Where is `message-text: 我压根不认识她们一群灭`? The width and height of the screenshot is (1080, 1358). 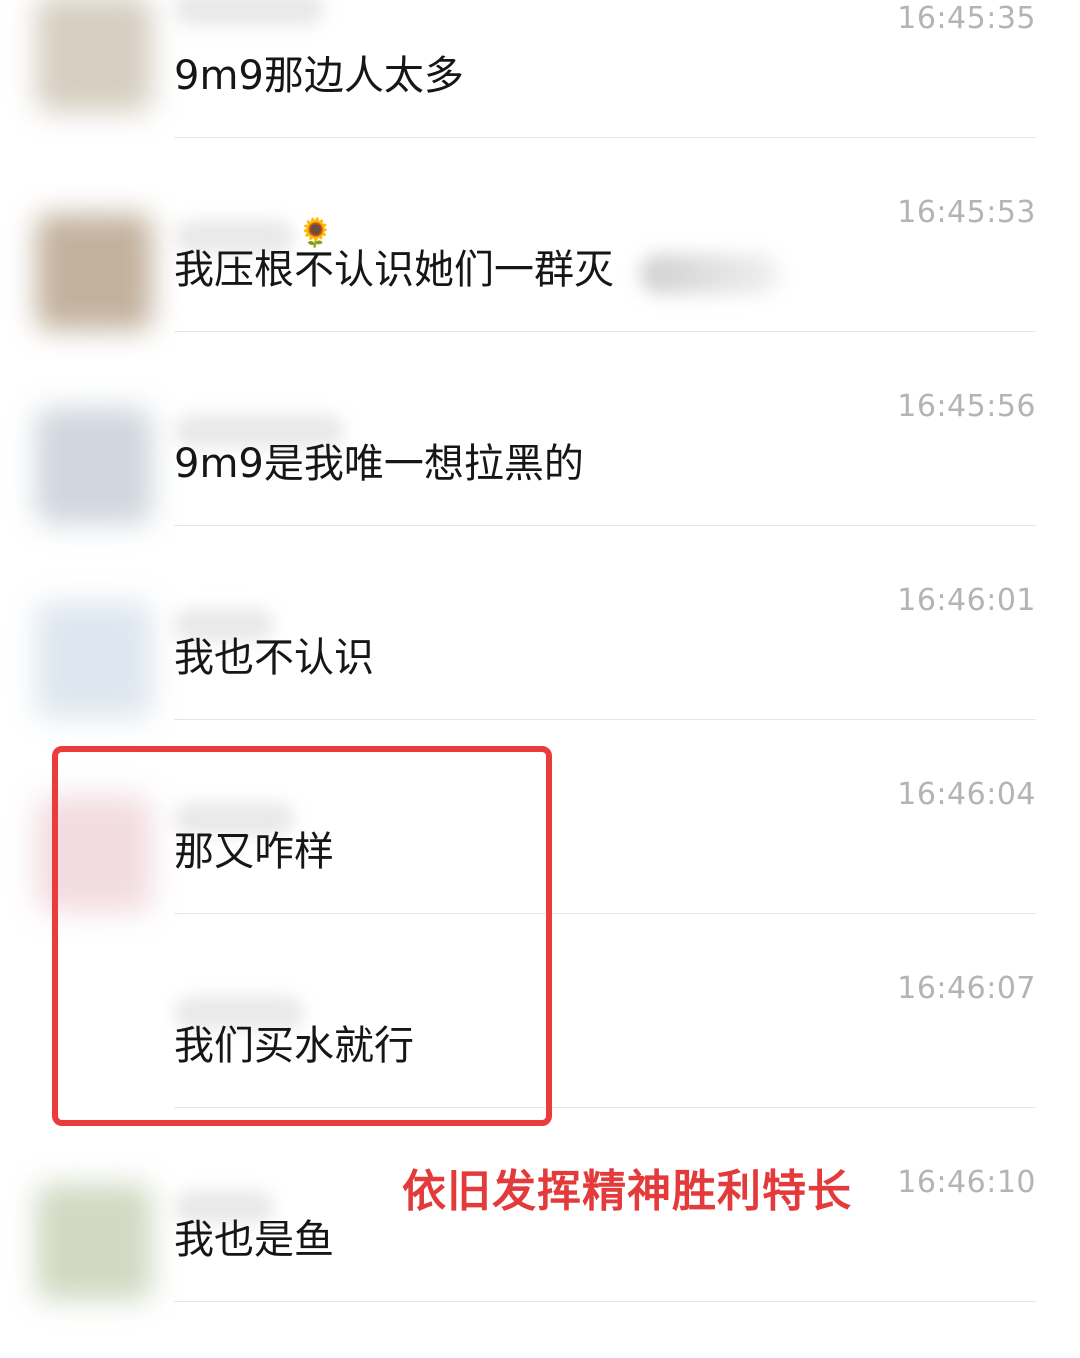 message-text: 我压根不认识她们一群灭 is located at coordinates (394, 270).